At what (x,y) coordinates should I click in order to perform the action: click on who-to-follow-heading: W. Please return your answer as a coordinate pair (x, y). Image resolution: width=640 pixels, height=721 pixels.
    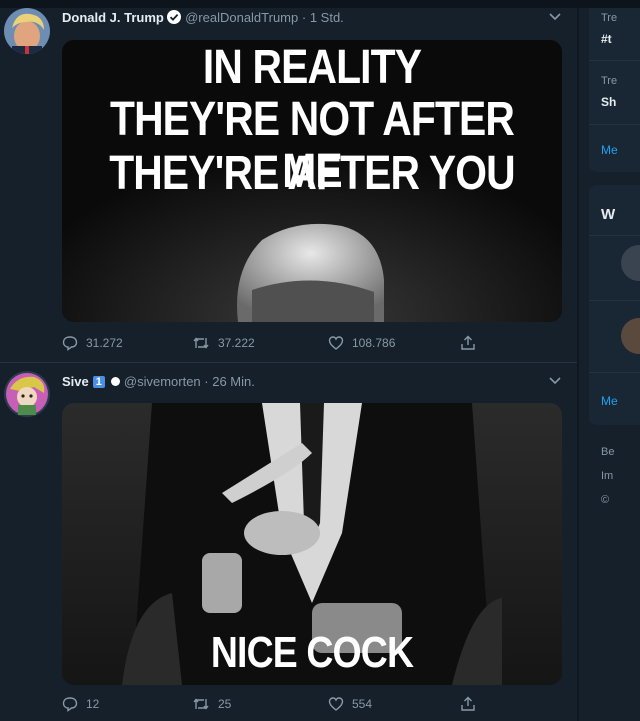
    Looking at the image, I should click on (608, 214).